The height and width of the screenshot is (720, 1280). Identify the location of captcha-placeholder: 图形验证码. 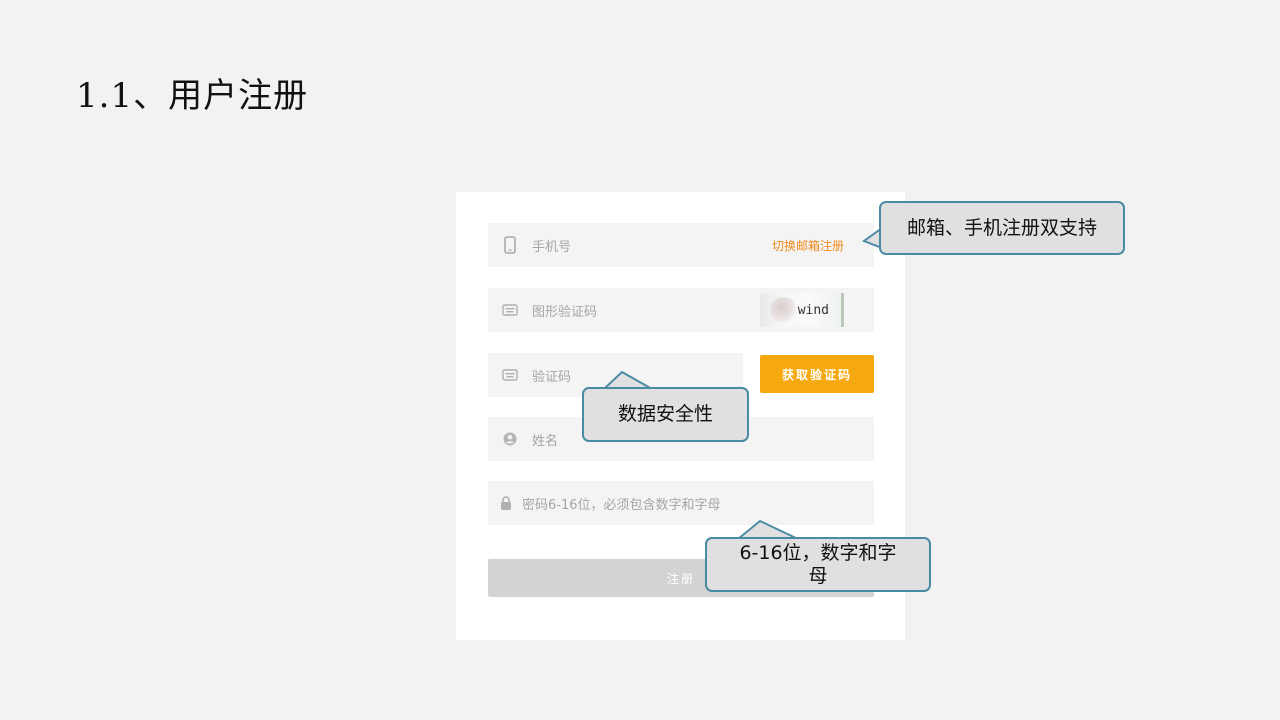
(565, 312).